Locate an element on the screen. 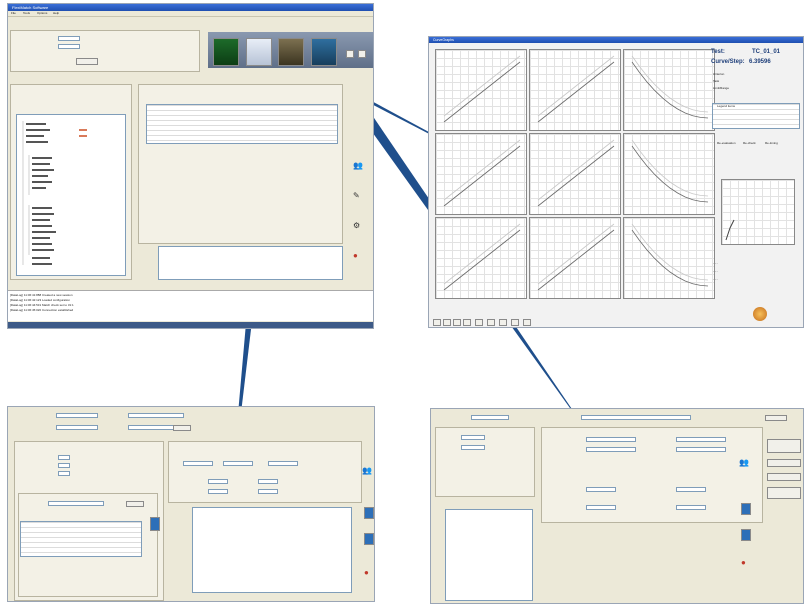 The height and width of the screenshot is (608, 811). monitor-icon is located at coordinates (324, 52).